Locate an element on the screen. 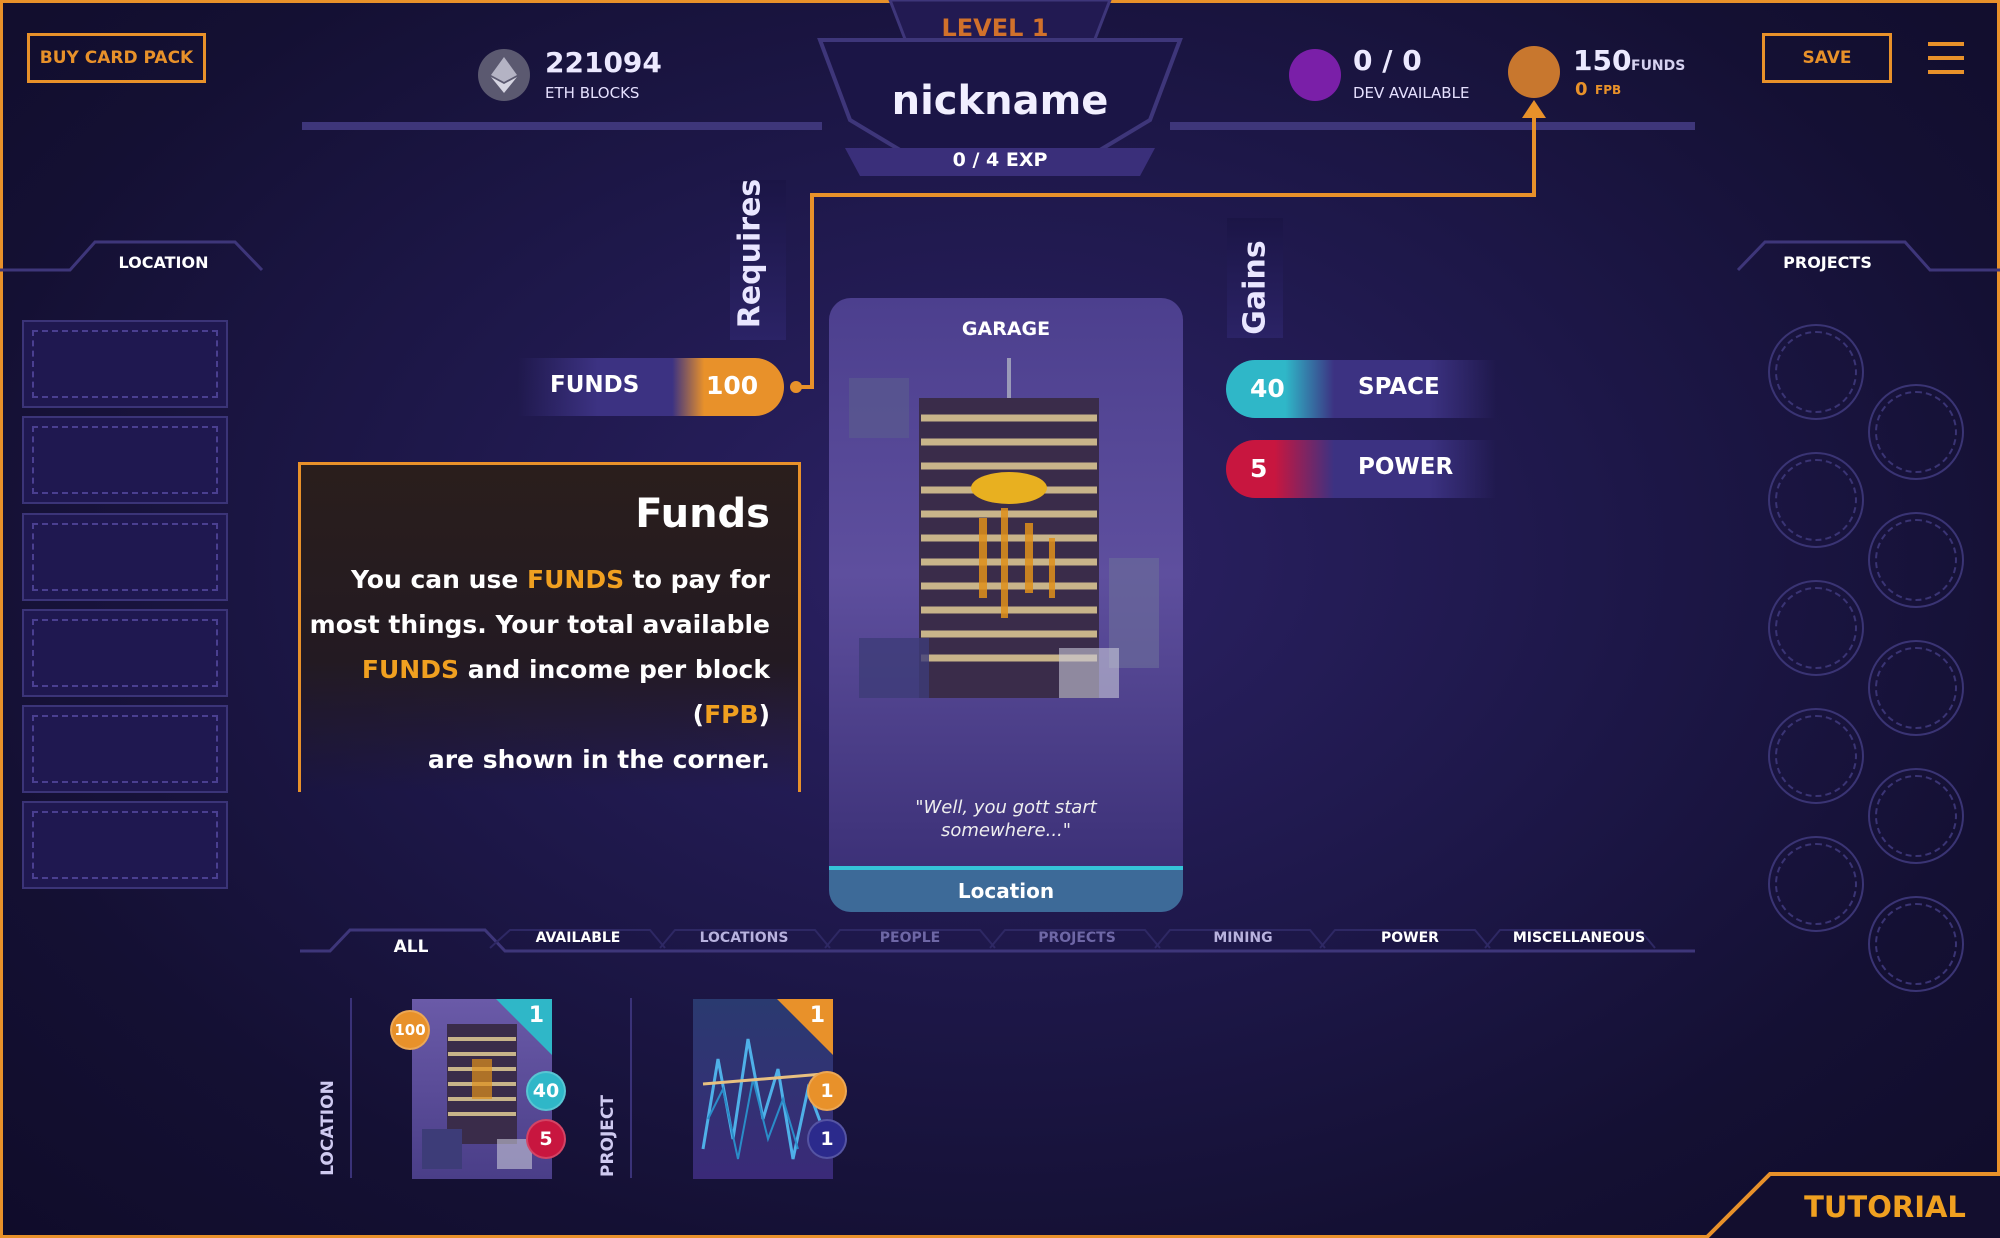 The width and height of the screenshot is (2000, 1238). requires-funds-value: 100 is located at coordinates (732, 385).